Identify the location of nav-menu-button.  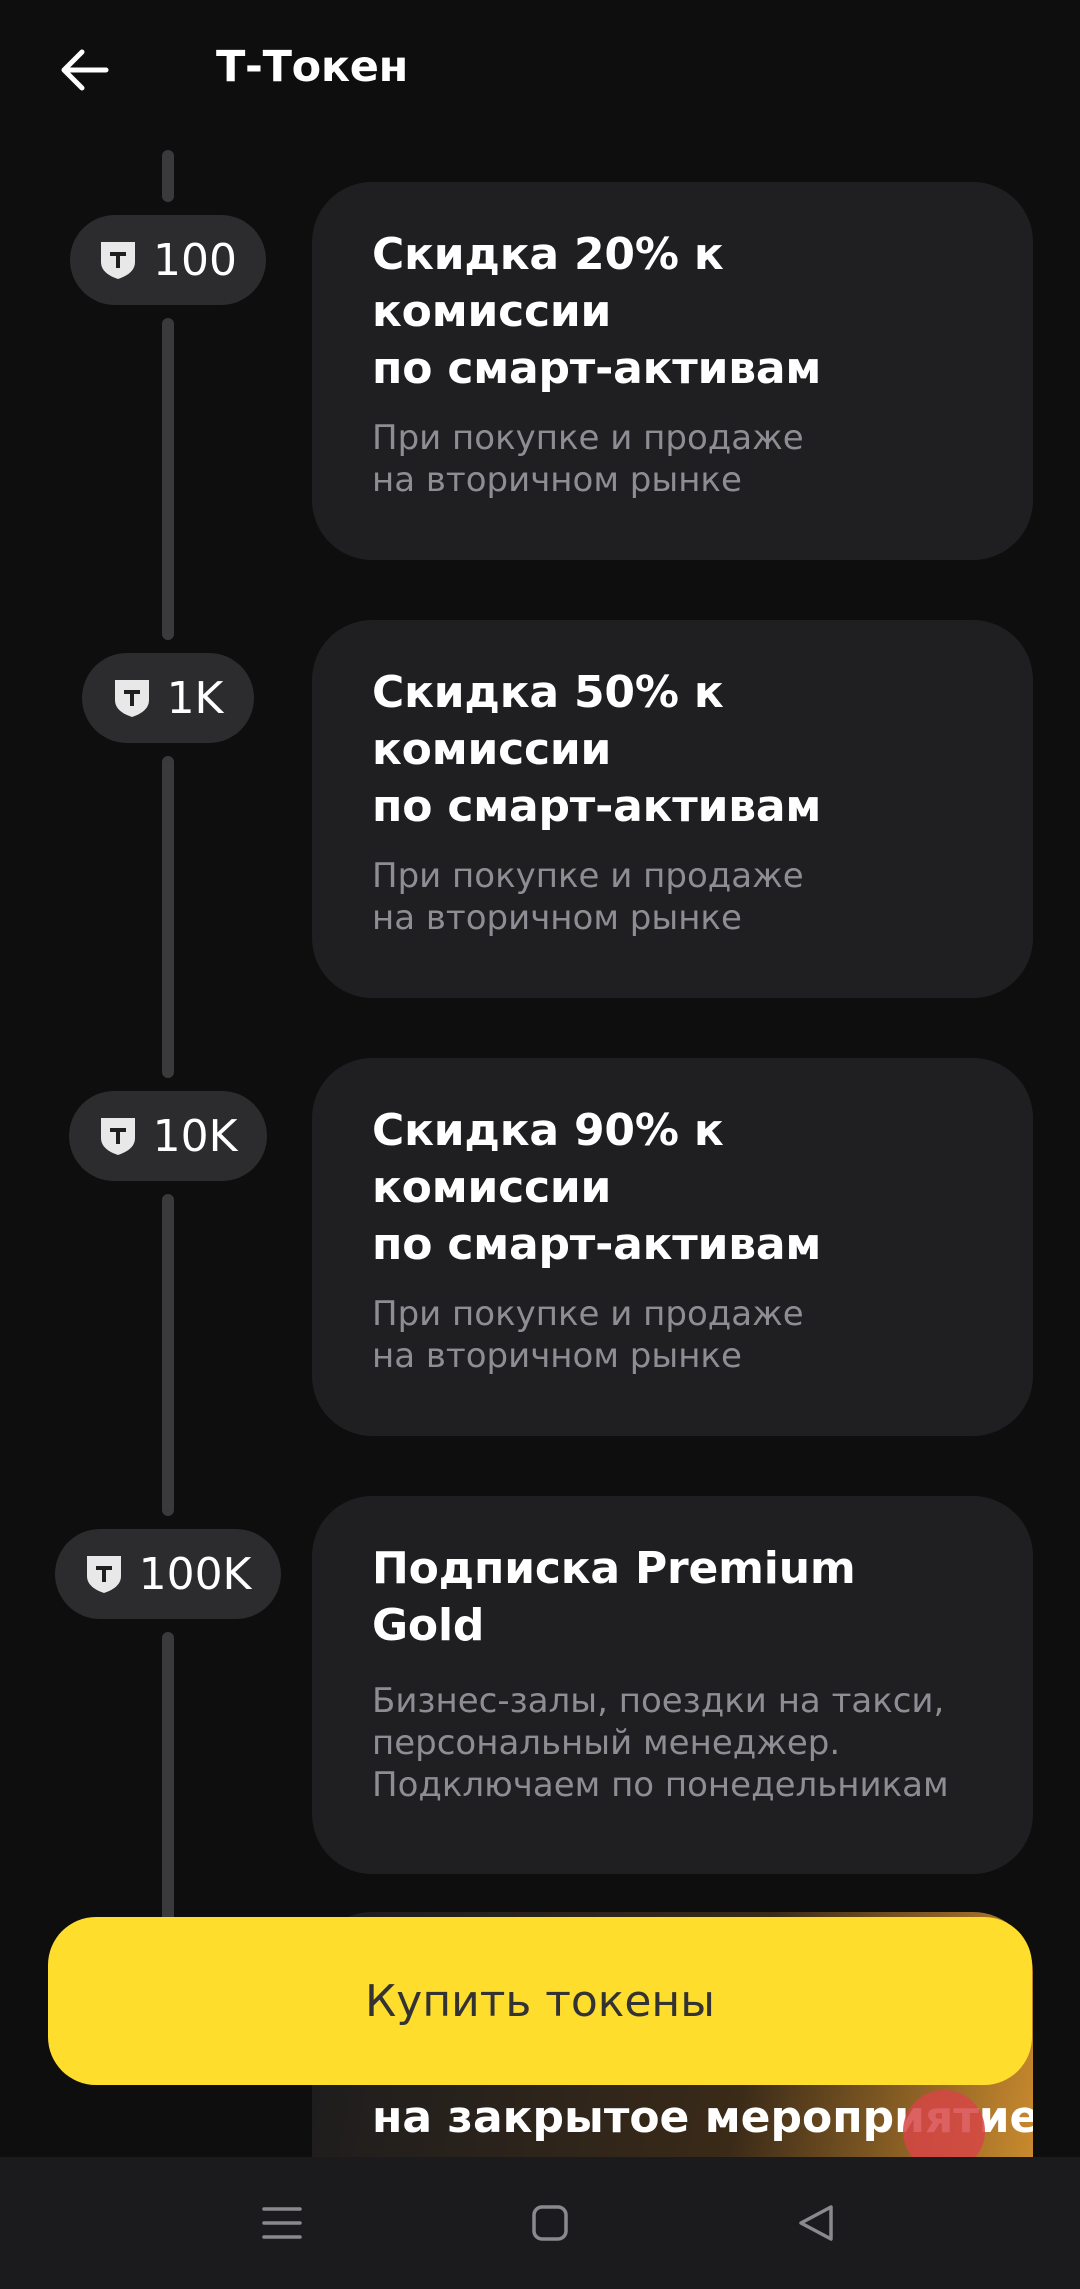
(282, 2223).